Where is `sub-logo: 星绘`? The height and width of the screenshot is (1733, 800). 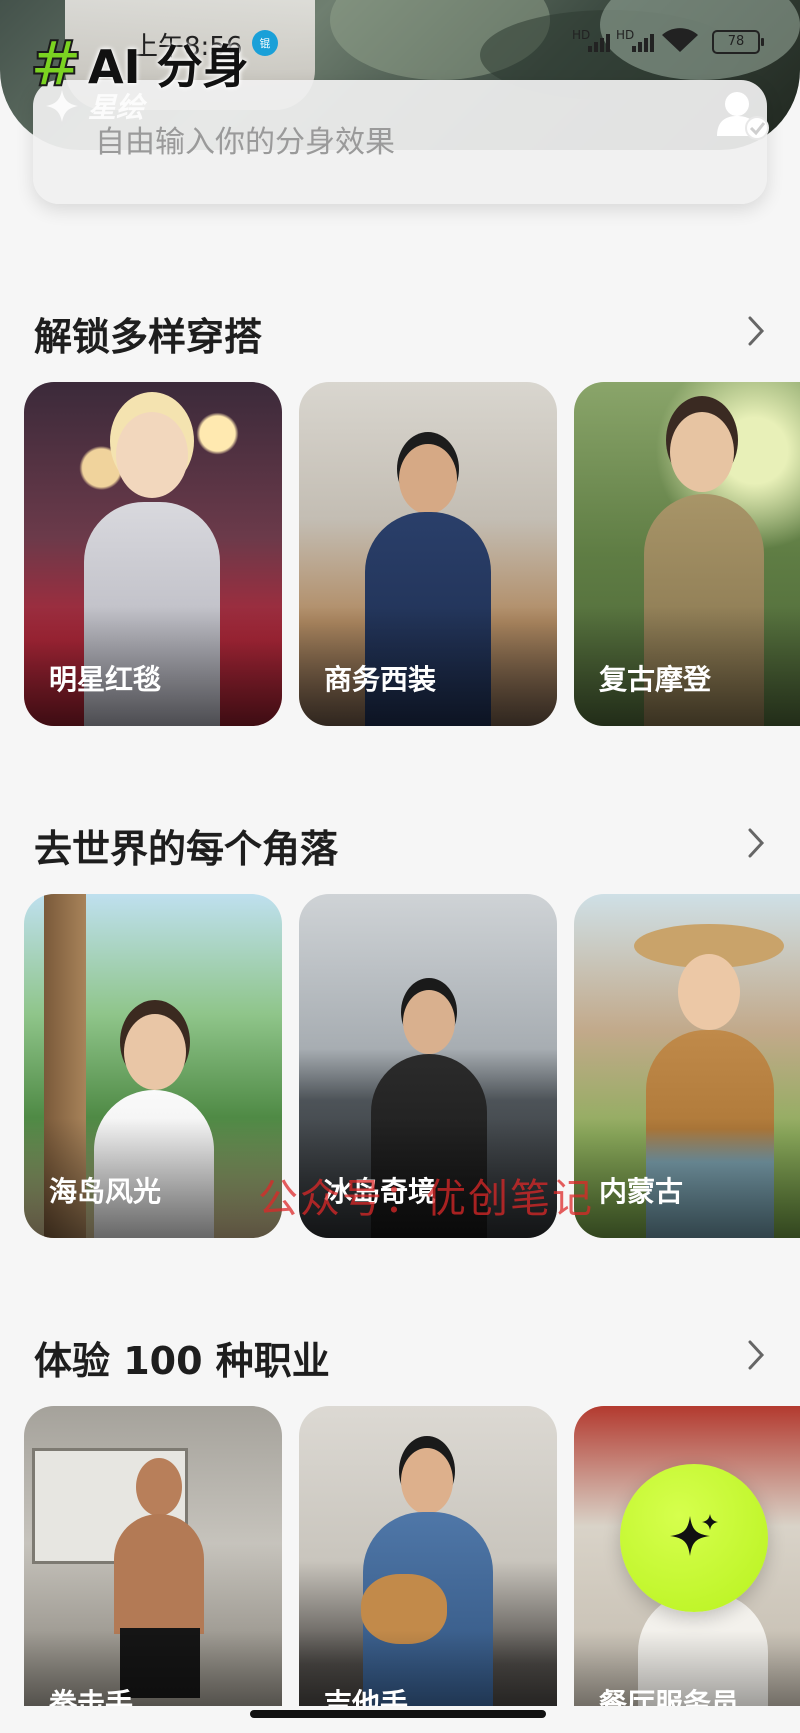
sub-logo: 星绘 is located at coordinates (94, 106).